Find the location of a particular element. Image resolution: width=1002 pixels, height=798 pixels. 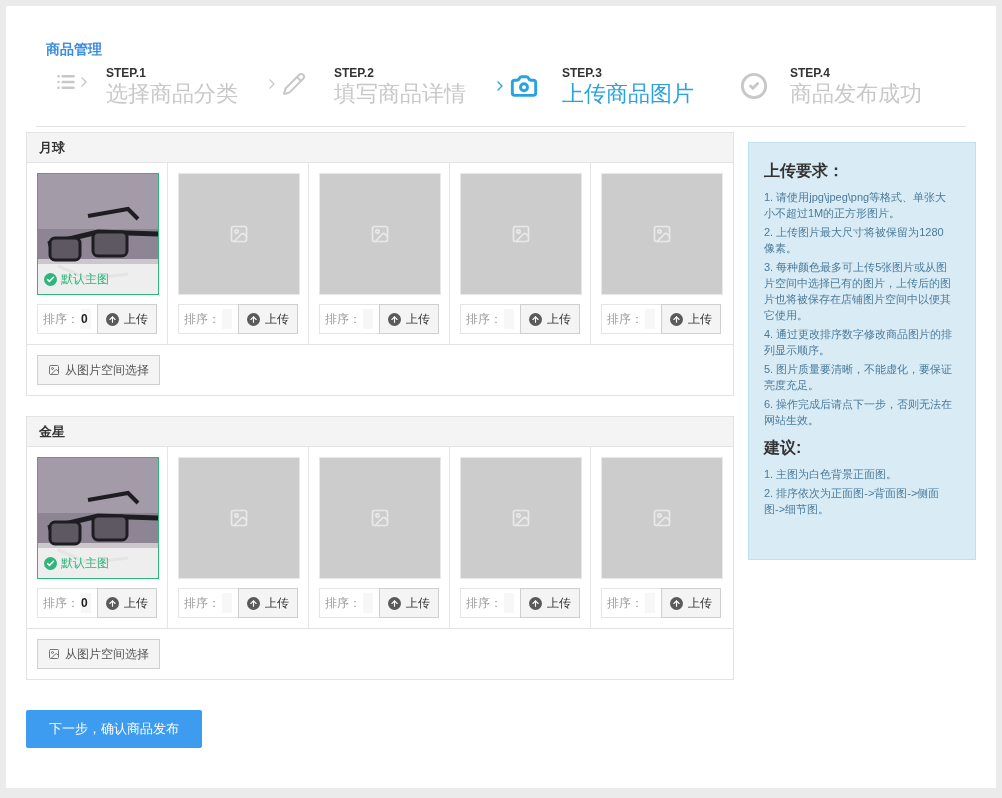

requirement-text: 6. 操作完成后请点下一步，否则无法在网站生效。 is located at coordinates (858, 412).